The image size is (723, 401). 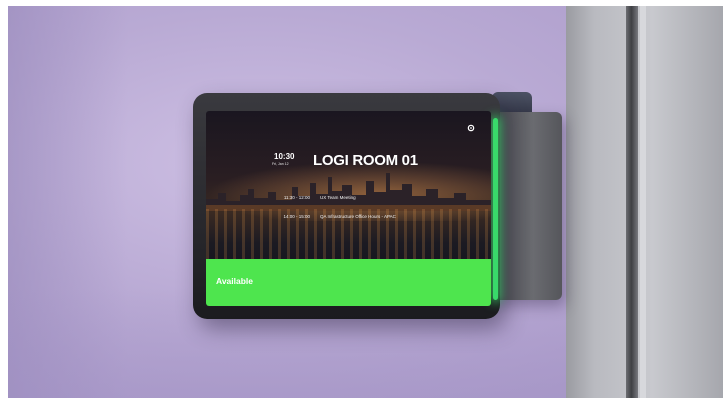 I want to click on meeting-title: QA Infrastructure Office Hours - APAC, so click(x=358, y=216).